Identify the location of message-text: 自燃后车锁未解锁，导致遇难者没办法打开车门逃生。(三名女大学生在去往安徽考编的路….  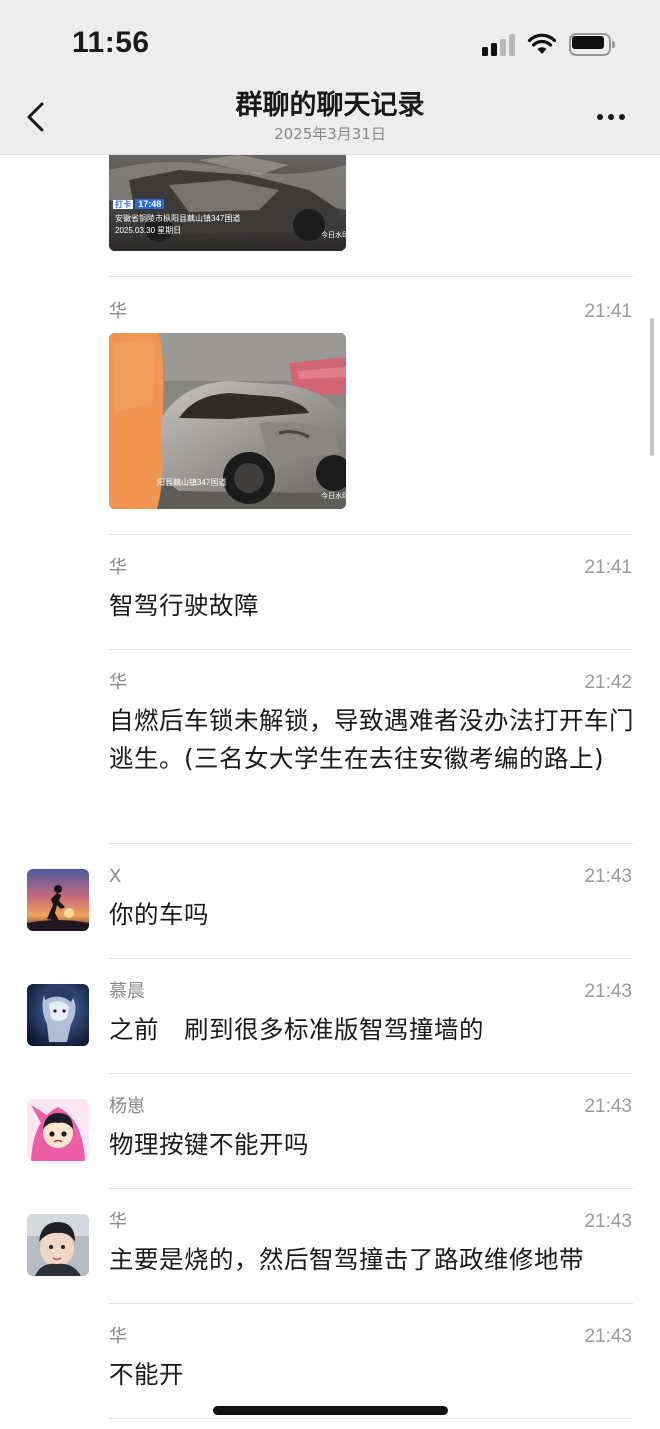
(371, 739).